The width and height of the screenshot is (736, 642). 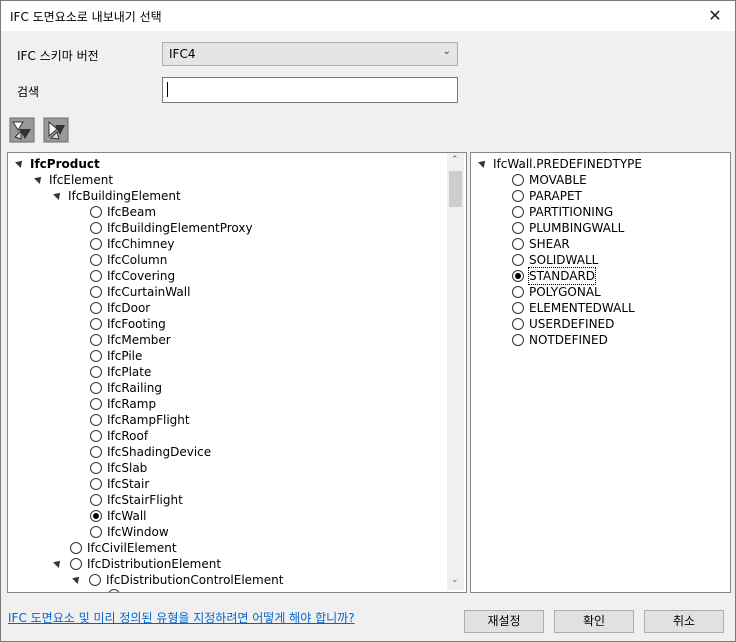 I want to click on search-label: 검색, so click(x=28, y=92).